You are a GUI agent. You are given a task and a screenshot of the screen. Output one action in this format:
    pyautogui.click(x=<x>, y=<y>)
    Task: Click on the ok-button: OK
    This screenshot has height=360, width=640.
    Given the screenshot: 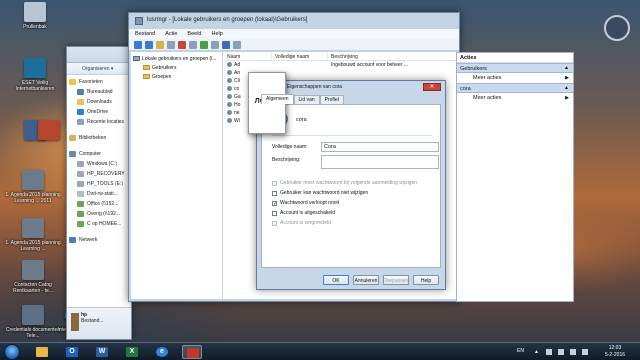 What is the action you would take?
    pyautogui.click(x=336, y=280)
    